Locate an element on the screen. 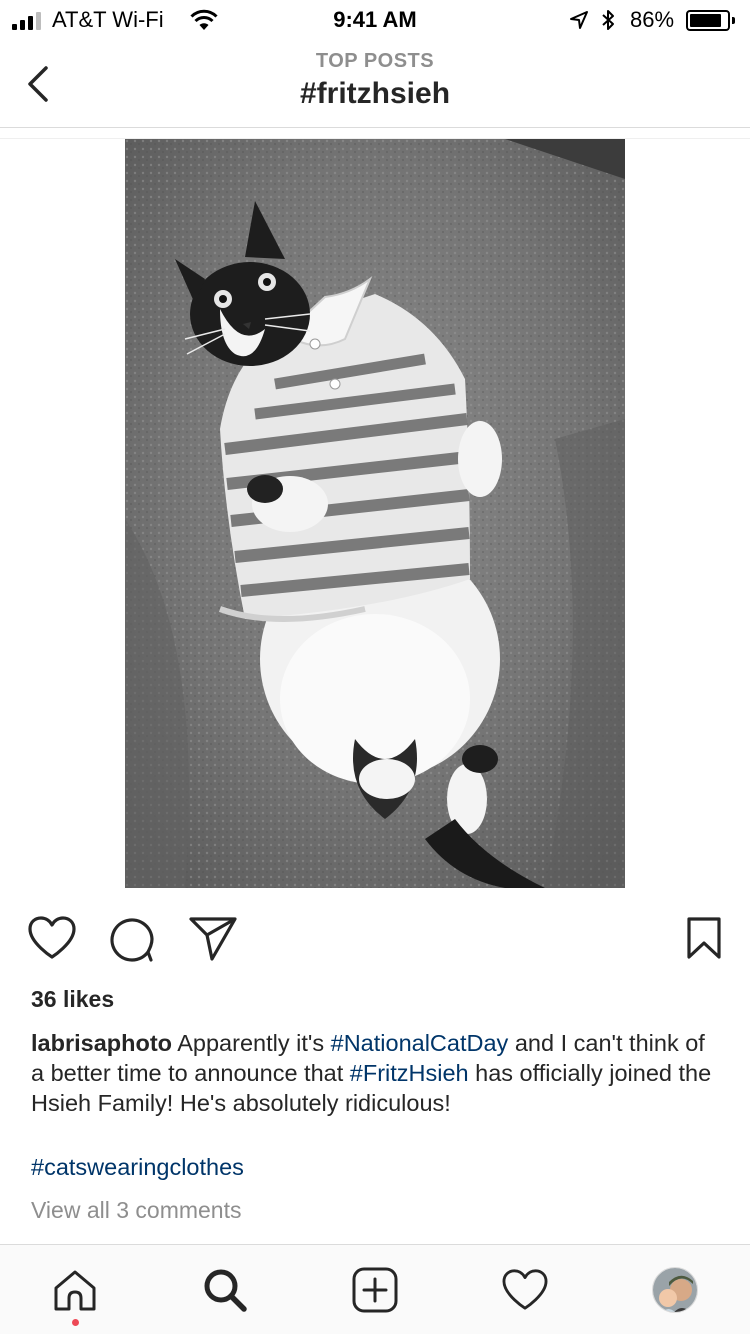 Image resolution: width=750 pixels, height=1334 pixels. home-icon is located at coordinates (75, 1290).